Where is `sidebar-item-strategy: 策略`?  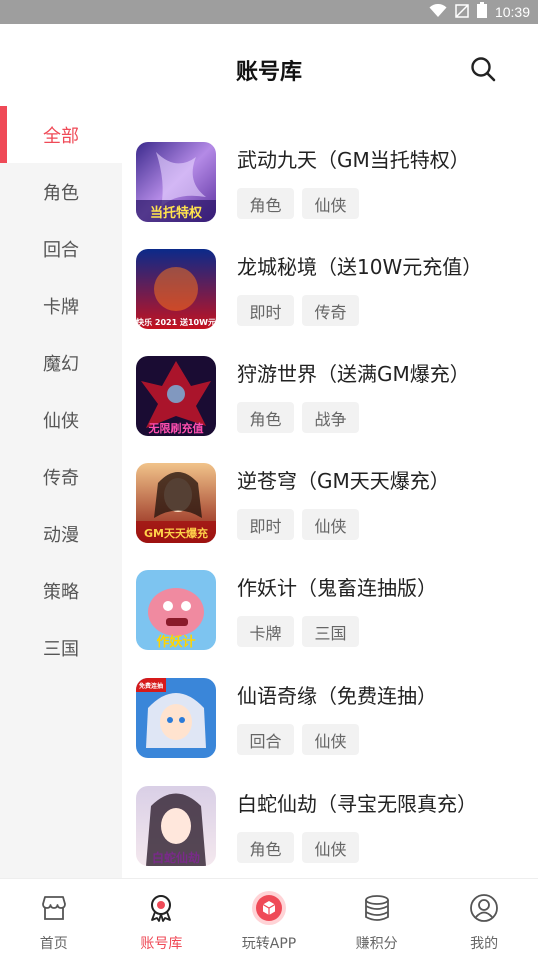
sidebar-item-strategy: 策略 is located at coordinates (61, 590).